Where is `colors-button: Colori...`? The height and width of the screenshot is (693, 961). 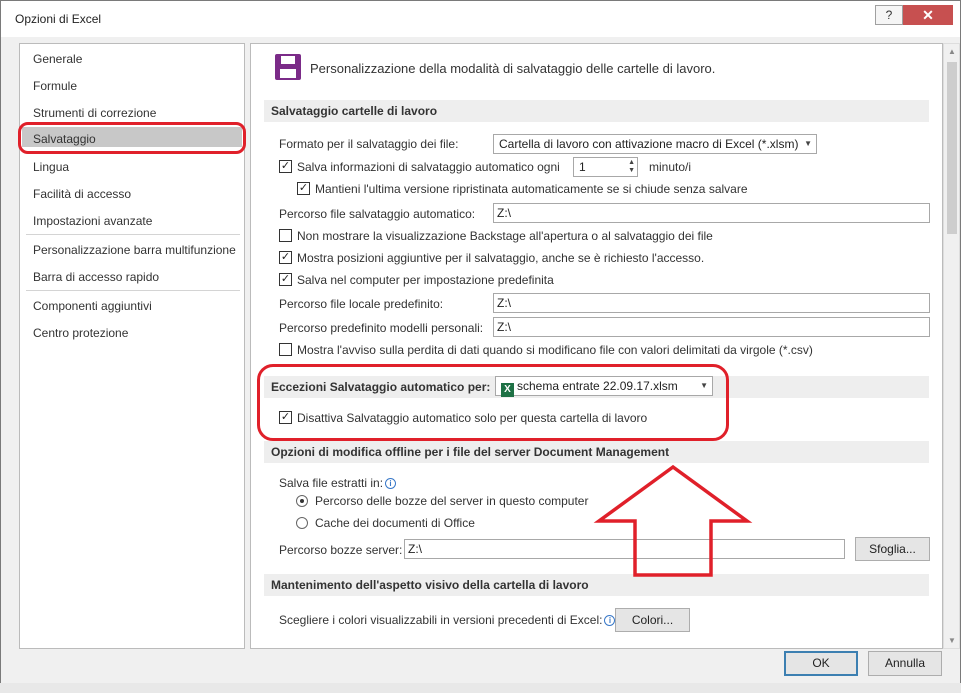 colors-button: Colori... is located at coordinates (652, 620).